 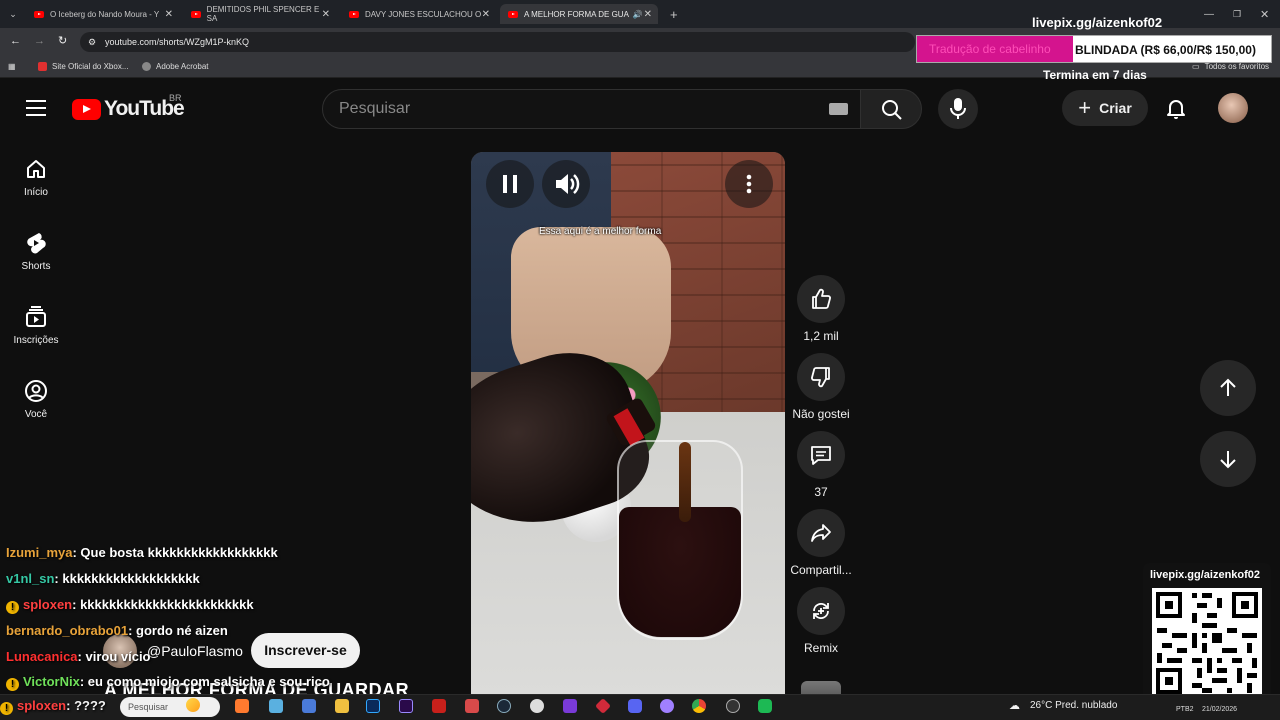 I want to click on subscriptions-icon, so click(x=36, y=316).